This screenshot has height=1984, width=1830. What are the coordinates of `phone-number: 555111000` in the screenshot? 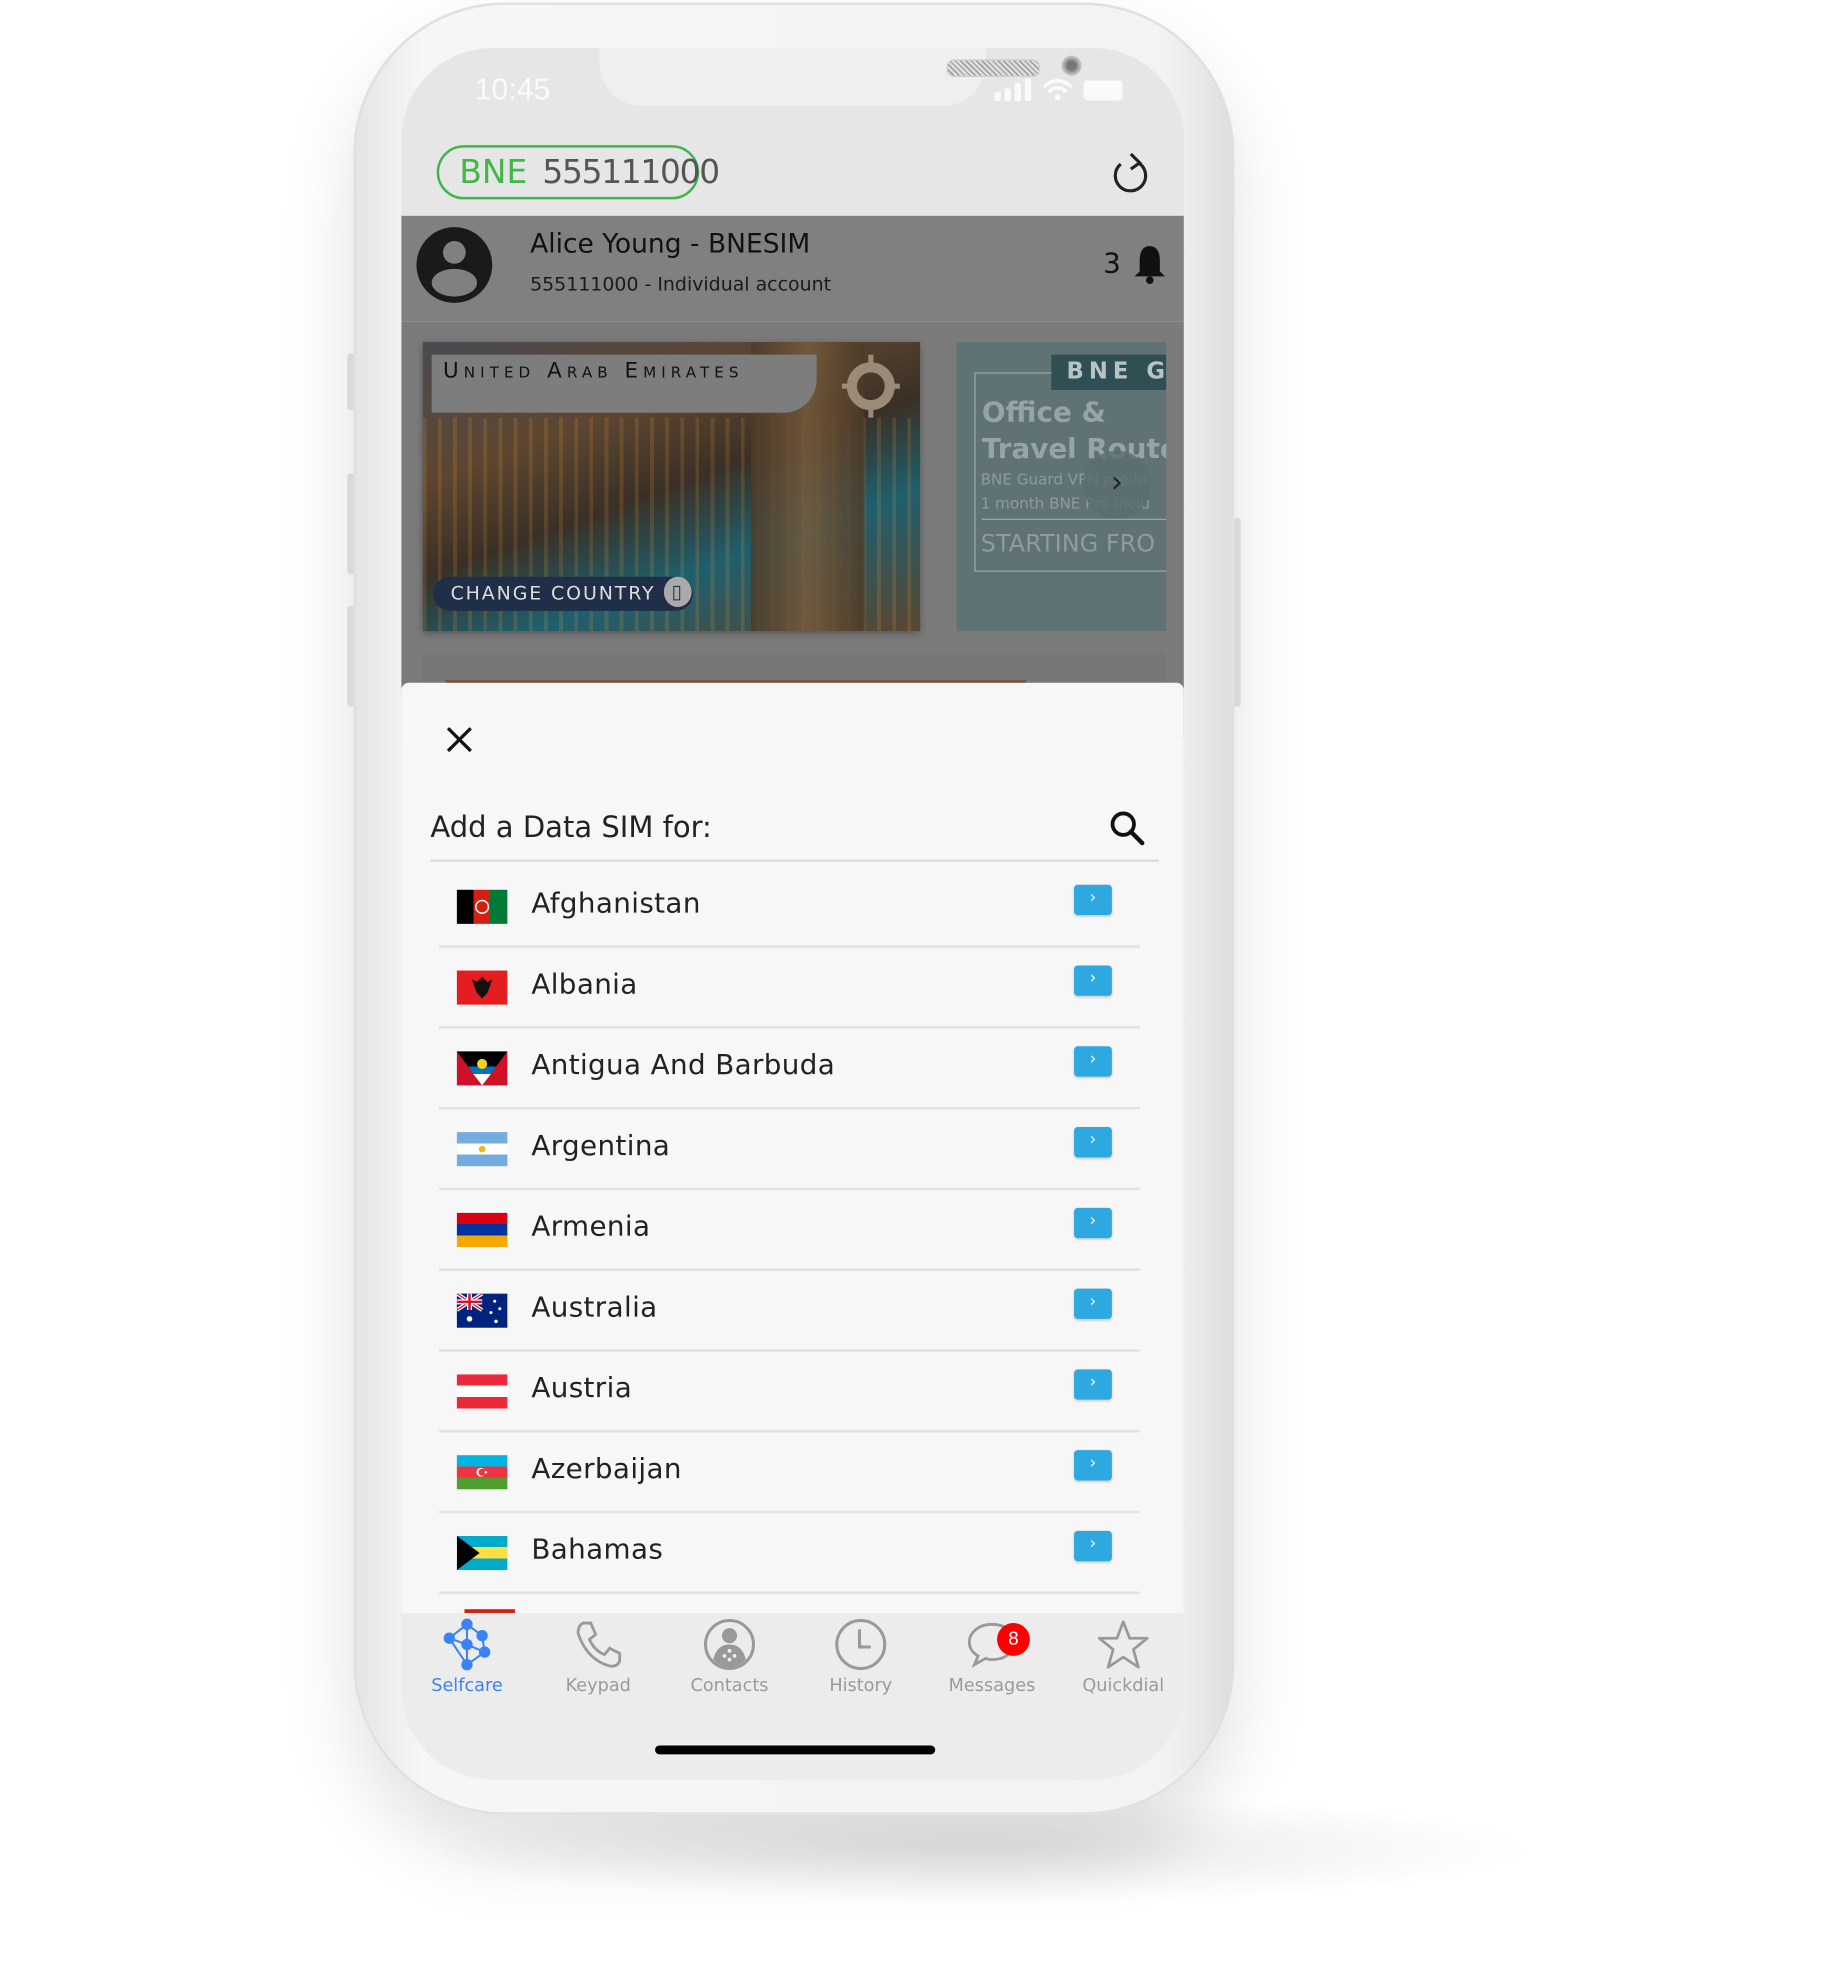 It's located at (631, 172).